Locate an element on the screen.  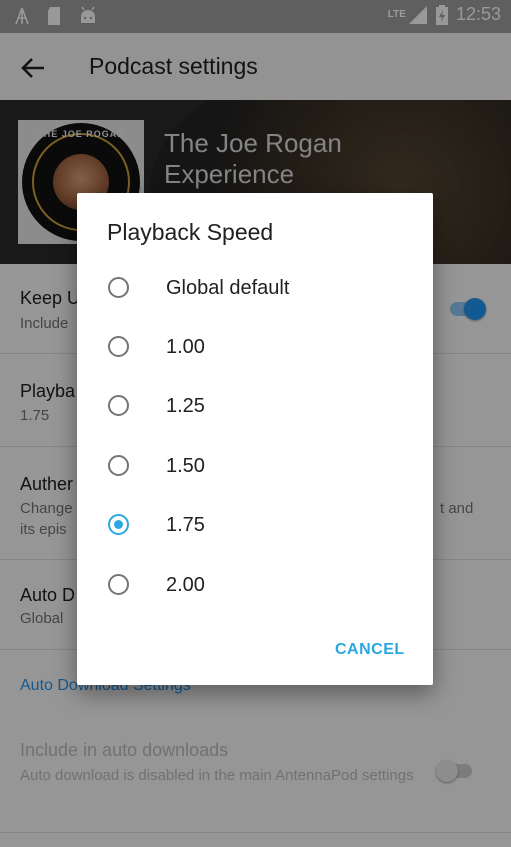
option-label: Global default is located at coordinates (228, 288).